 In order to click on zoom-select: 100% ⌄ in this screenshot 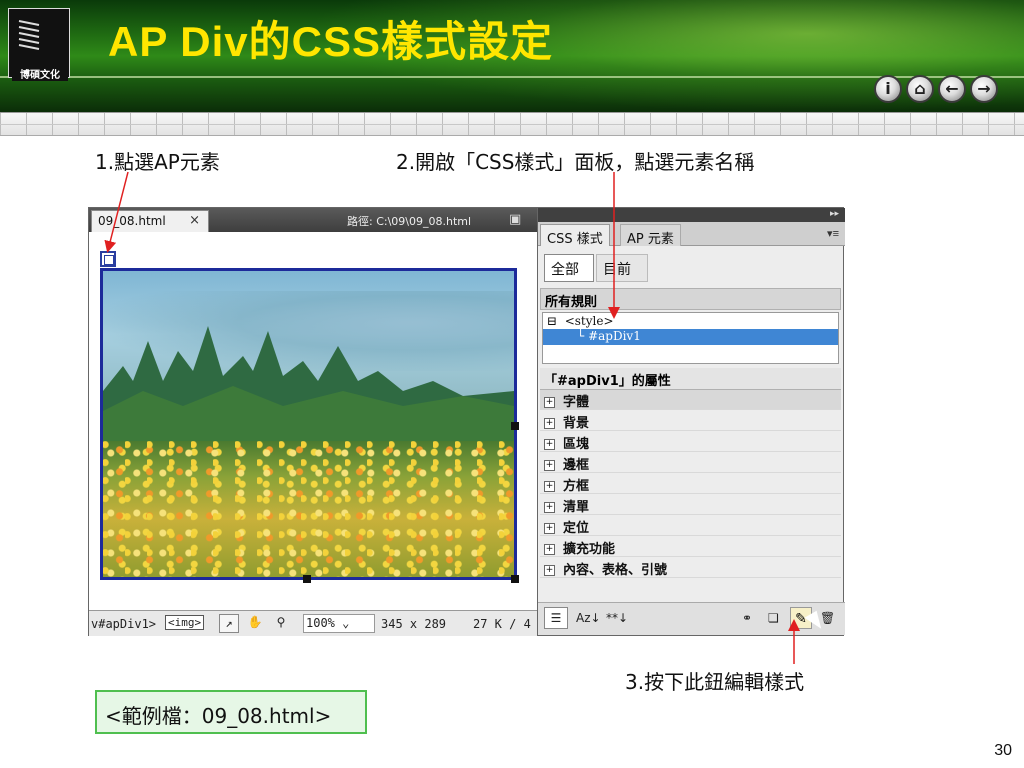, I will do `click(339, 623)`.